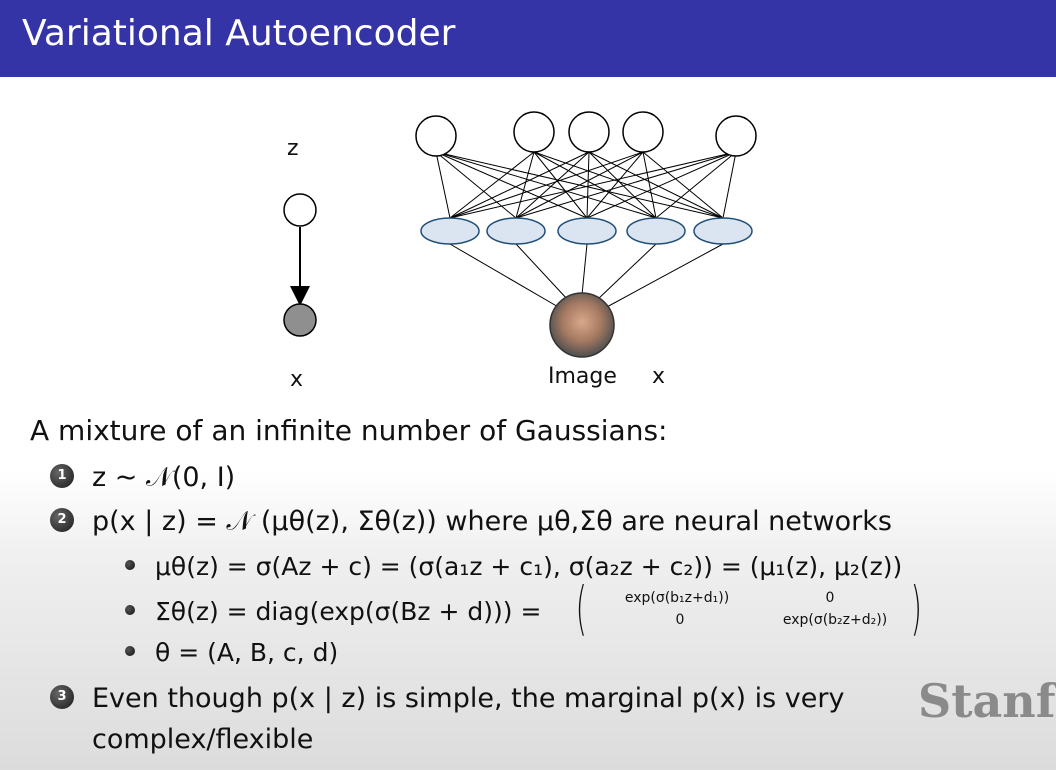 The height and width of the screenshot is (770, 1056). I want to click on enum-number: 2, so click(62, 519).